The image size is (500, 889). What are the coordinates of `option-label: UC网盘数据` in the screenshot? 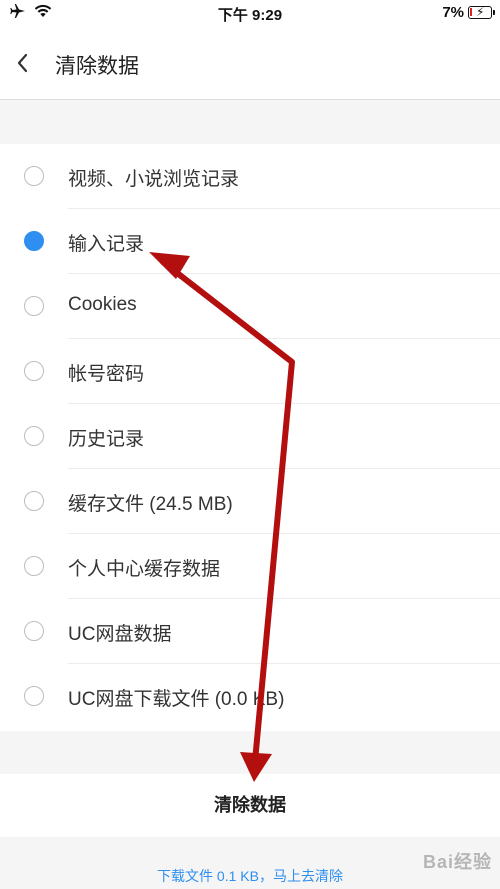 It's located at (120, 634).